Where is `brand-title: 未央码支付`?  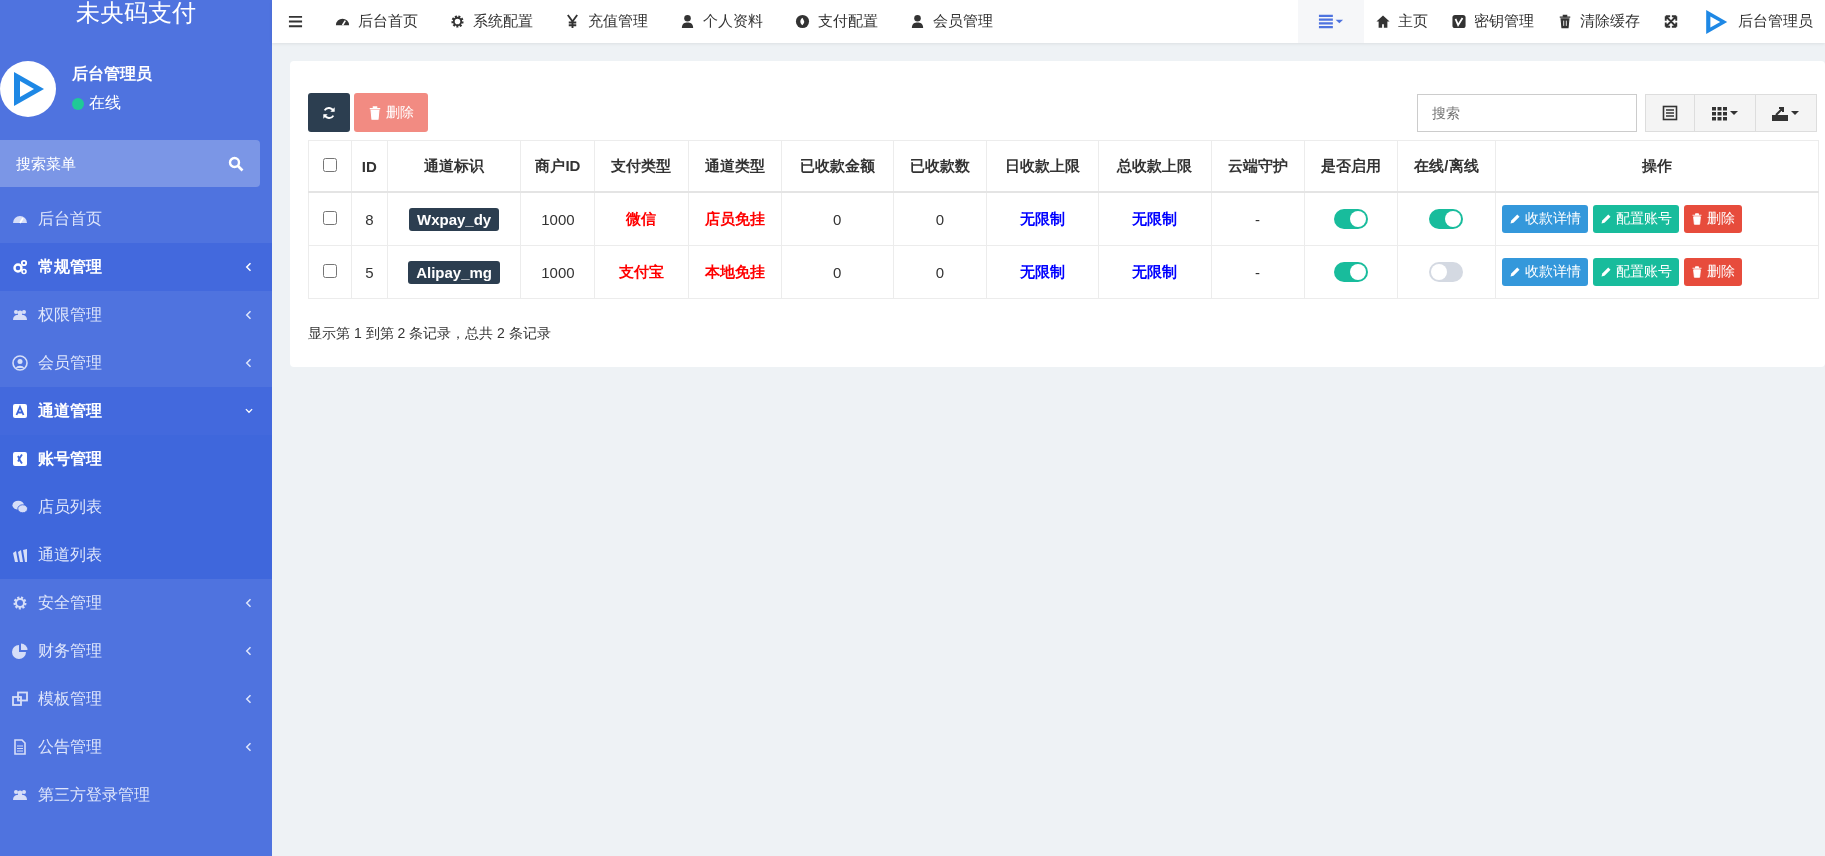
brand-title: 未央码支付 is located at coordinates (136, 14).